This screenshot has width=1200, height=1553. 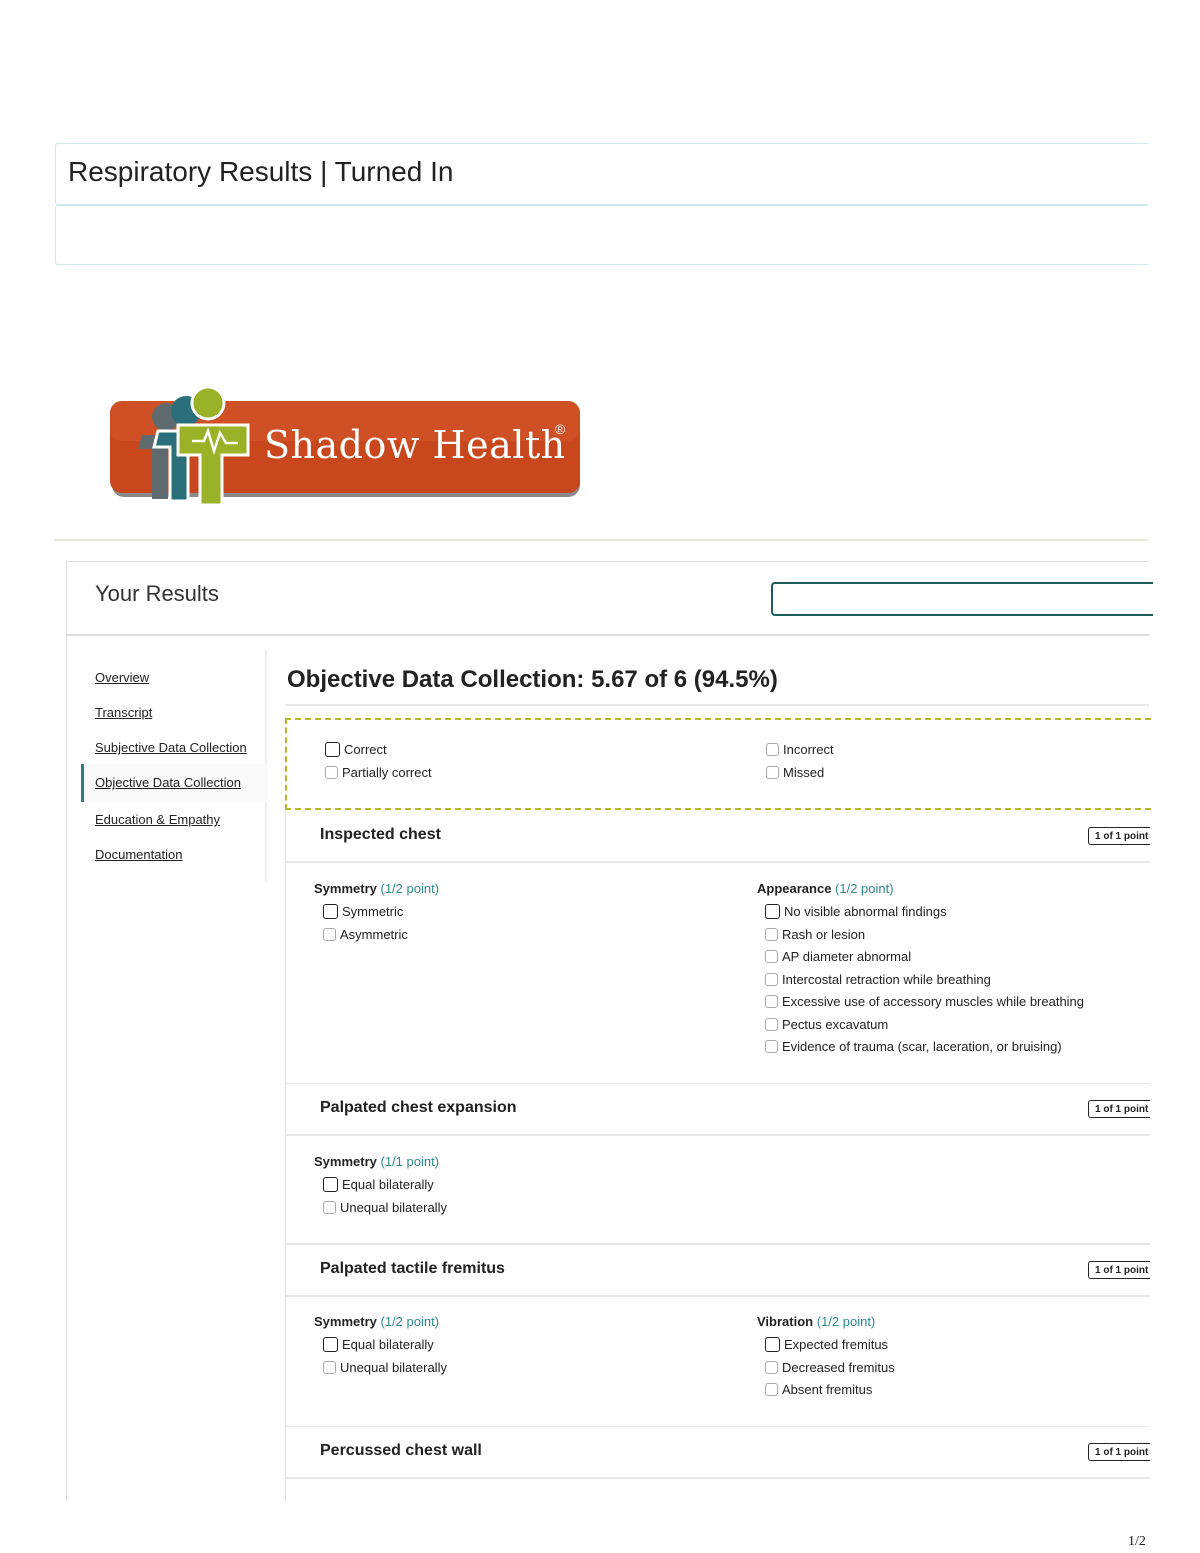 What do you see at coordinates (171, 747) in the screenshot?
I see `nav-subjective-data-collection: Subjective Data Collection` at bounding box center [171, 747].